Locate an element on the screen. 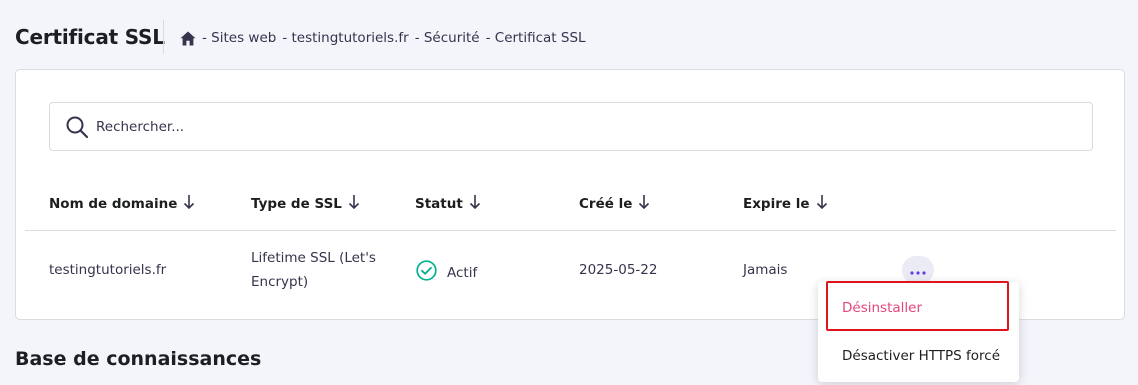 Image resolution: width=1138 pixels, height=385 pixels. title-divider is located at coordinates (163, 37).